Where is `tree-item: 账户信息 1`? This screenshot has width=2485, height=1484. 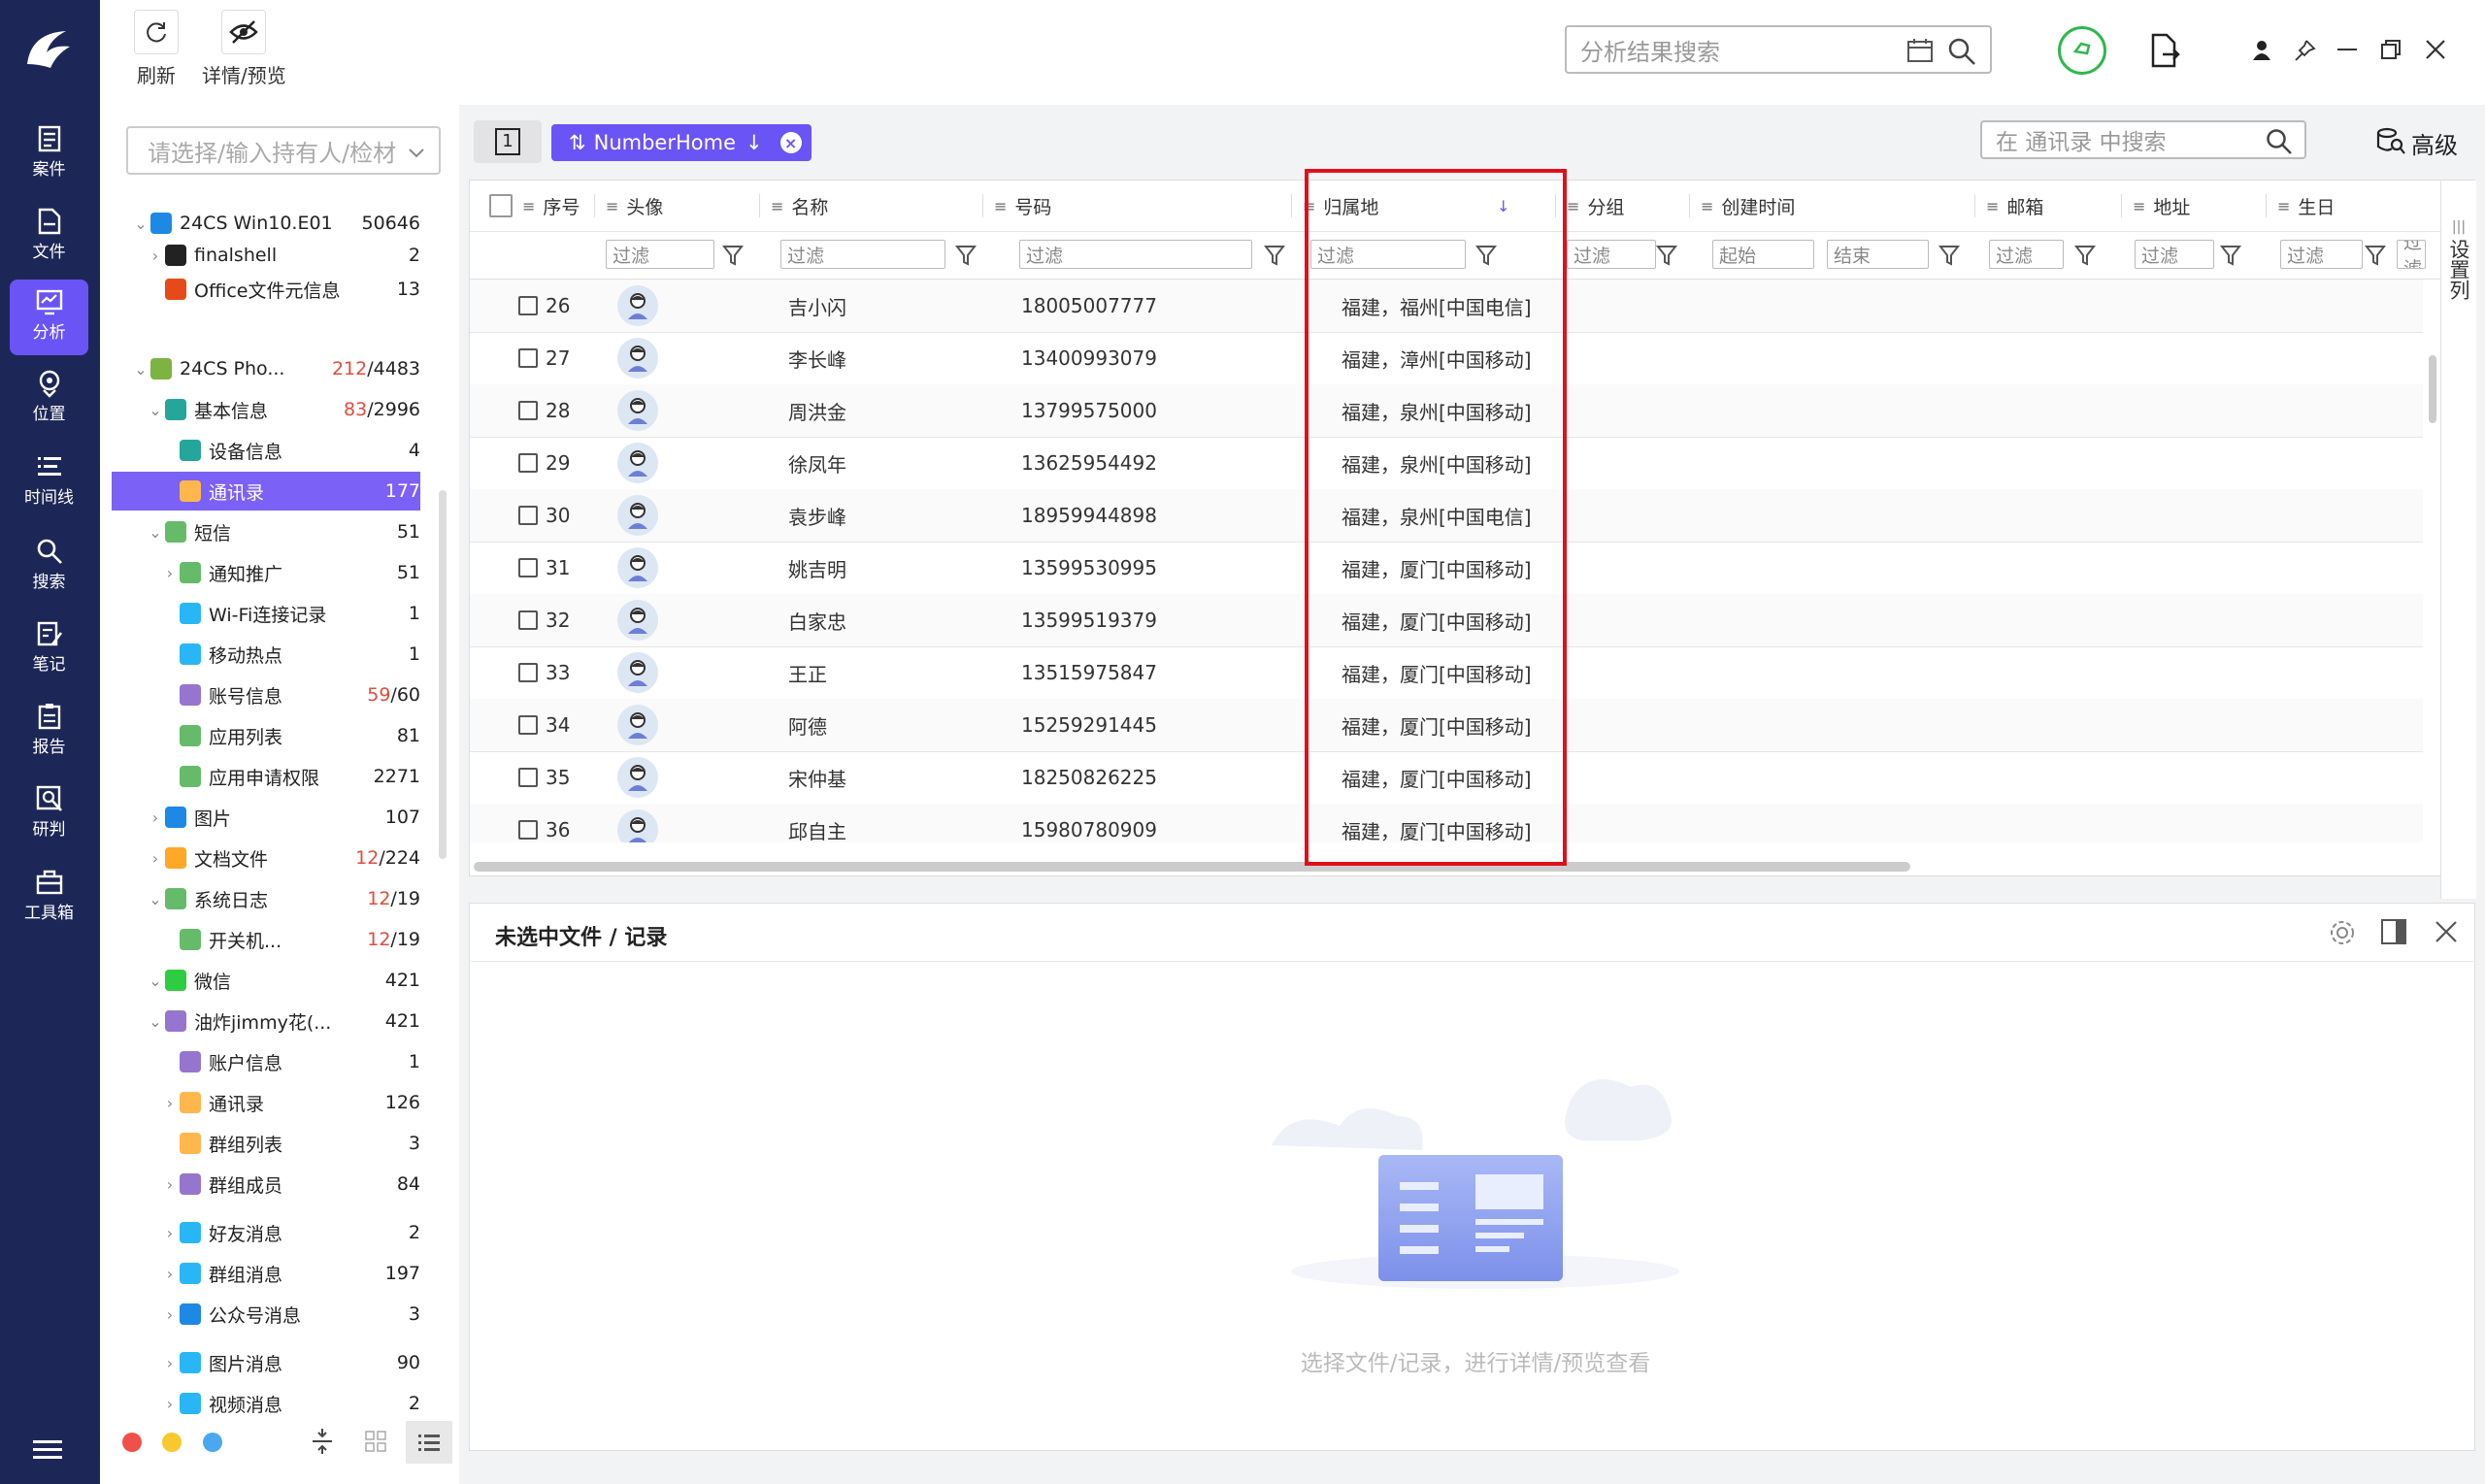 tree-item: 账户信息 1 is located at coordinates (266, 1061).